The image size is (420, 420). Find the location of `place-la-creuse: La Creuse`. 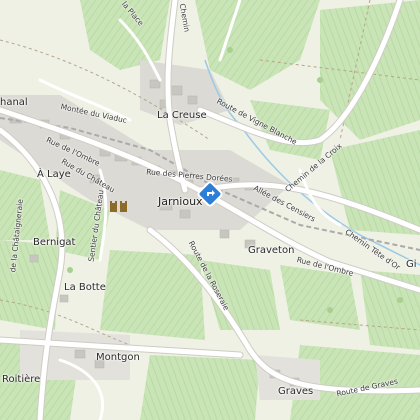

place-la-creuse: La Creuse is located at coordinates (182, 115).